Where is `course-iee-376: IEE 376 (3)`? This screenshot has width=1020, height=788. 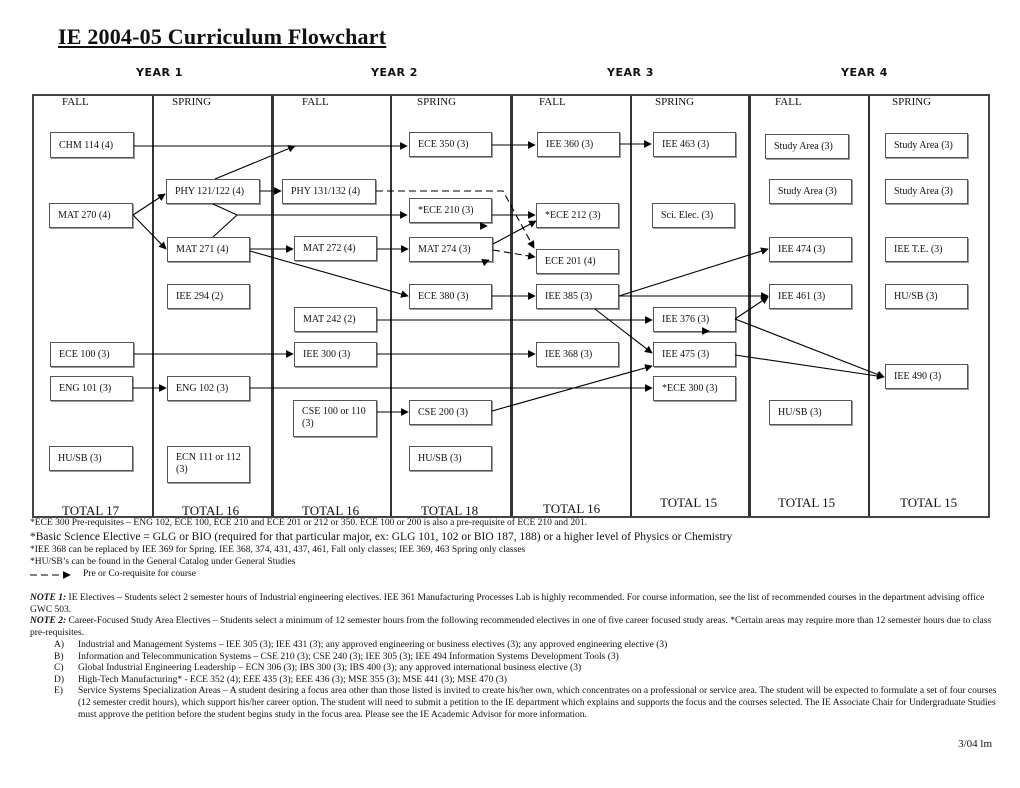
course-iee-376: IEE 376 (3) is located at coordinates (694, 319).